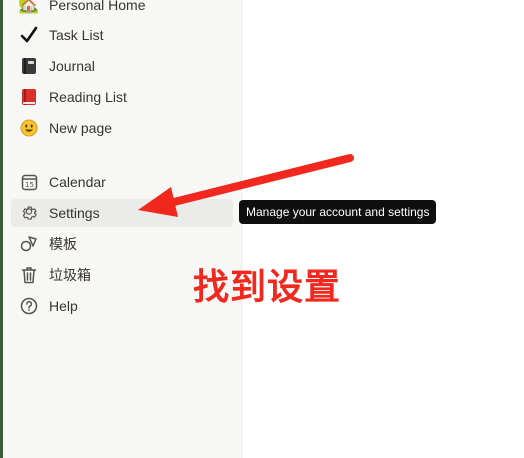 This screenshot has width=524, height=458. I want to click on annotation-text: 找到设置, so click(267, 287).